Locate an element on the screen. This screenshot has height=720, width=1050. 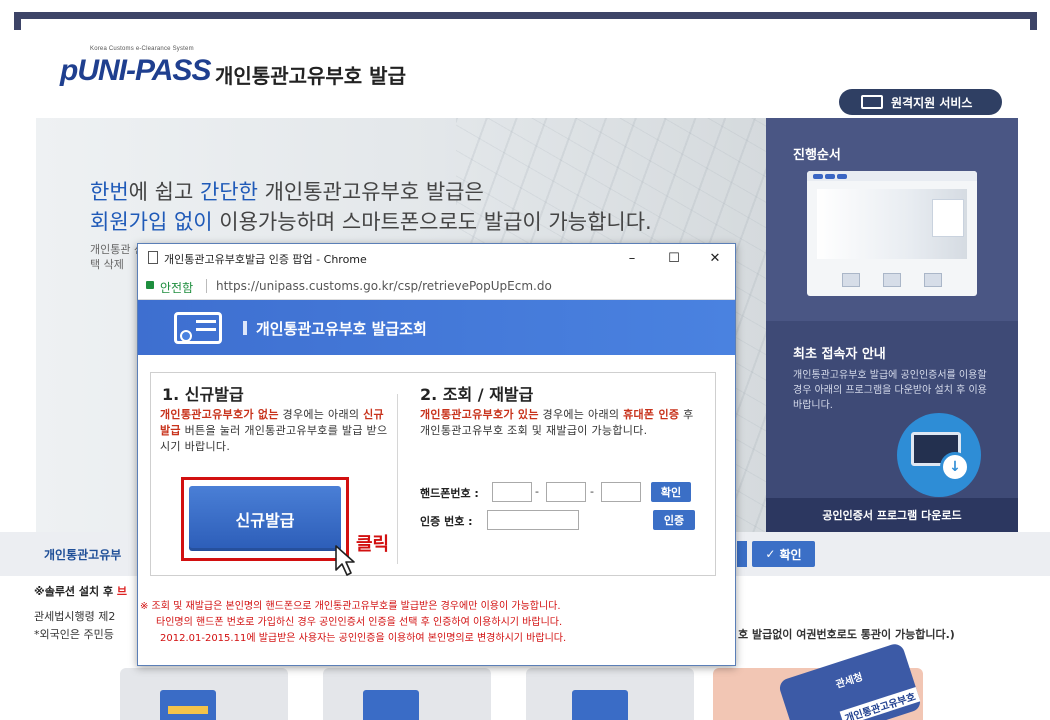
notice-solution: ※솔루션 설치 후 브 is located at coordinates (81, 591).